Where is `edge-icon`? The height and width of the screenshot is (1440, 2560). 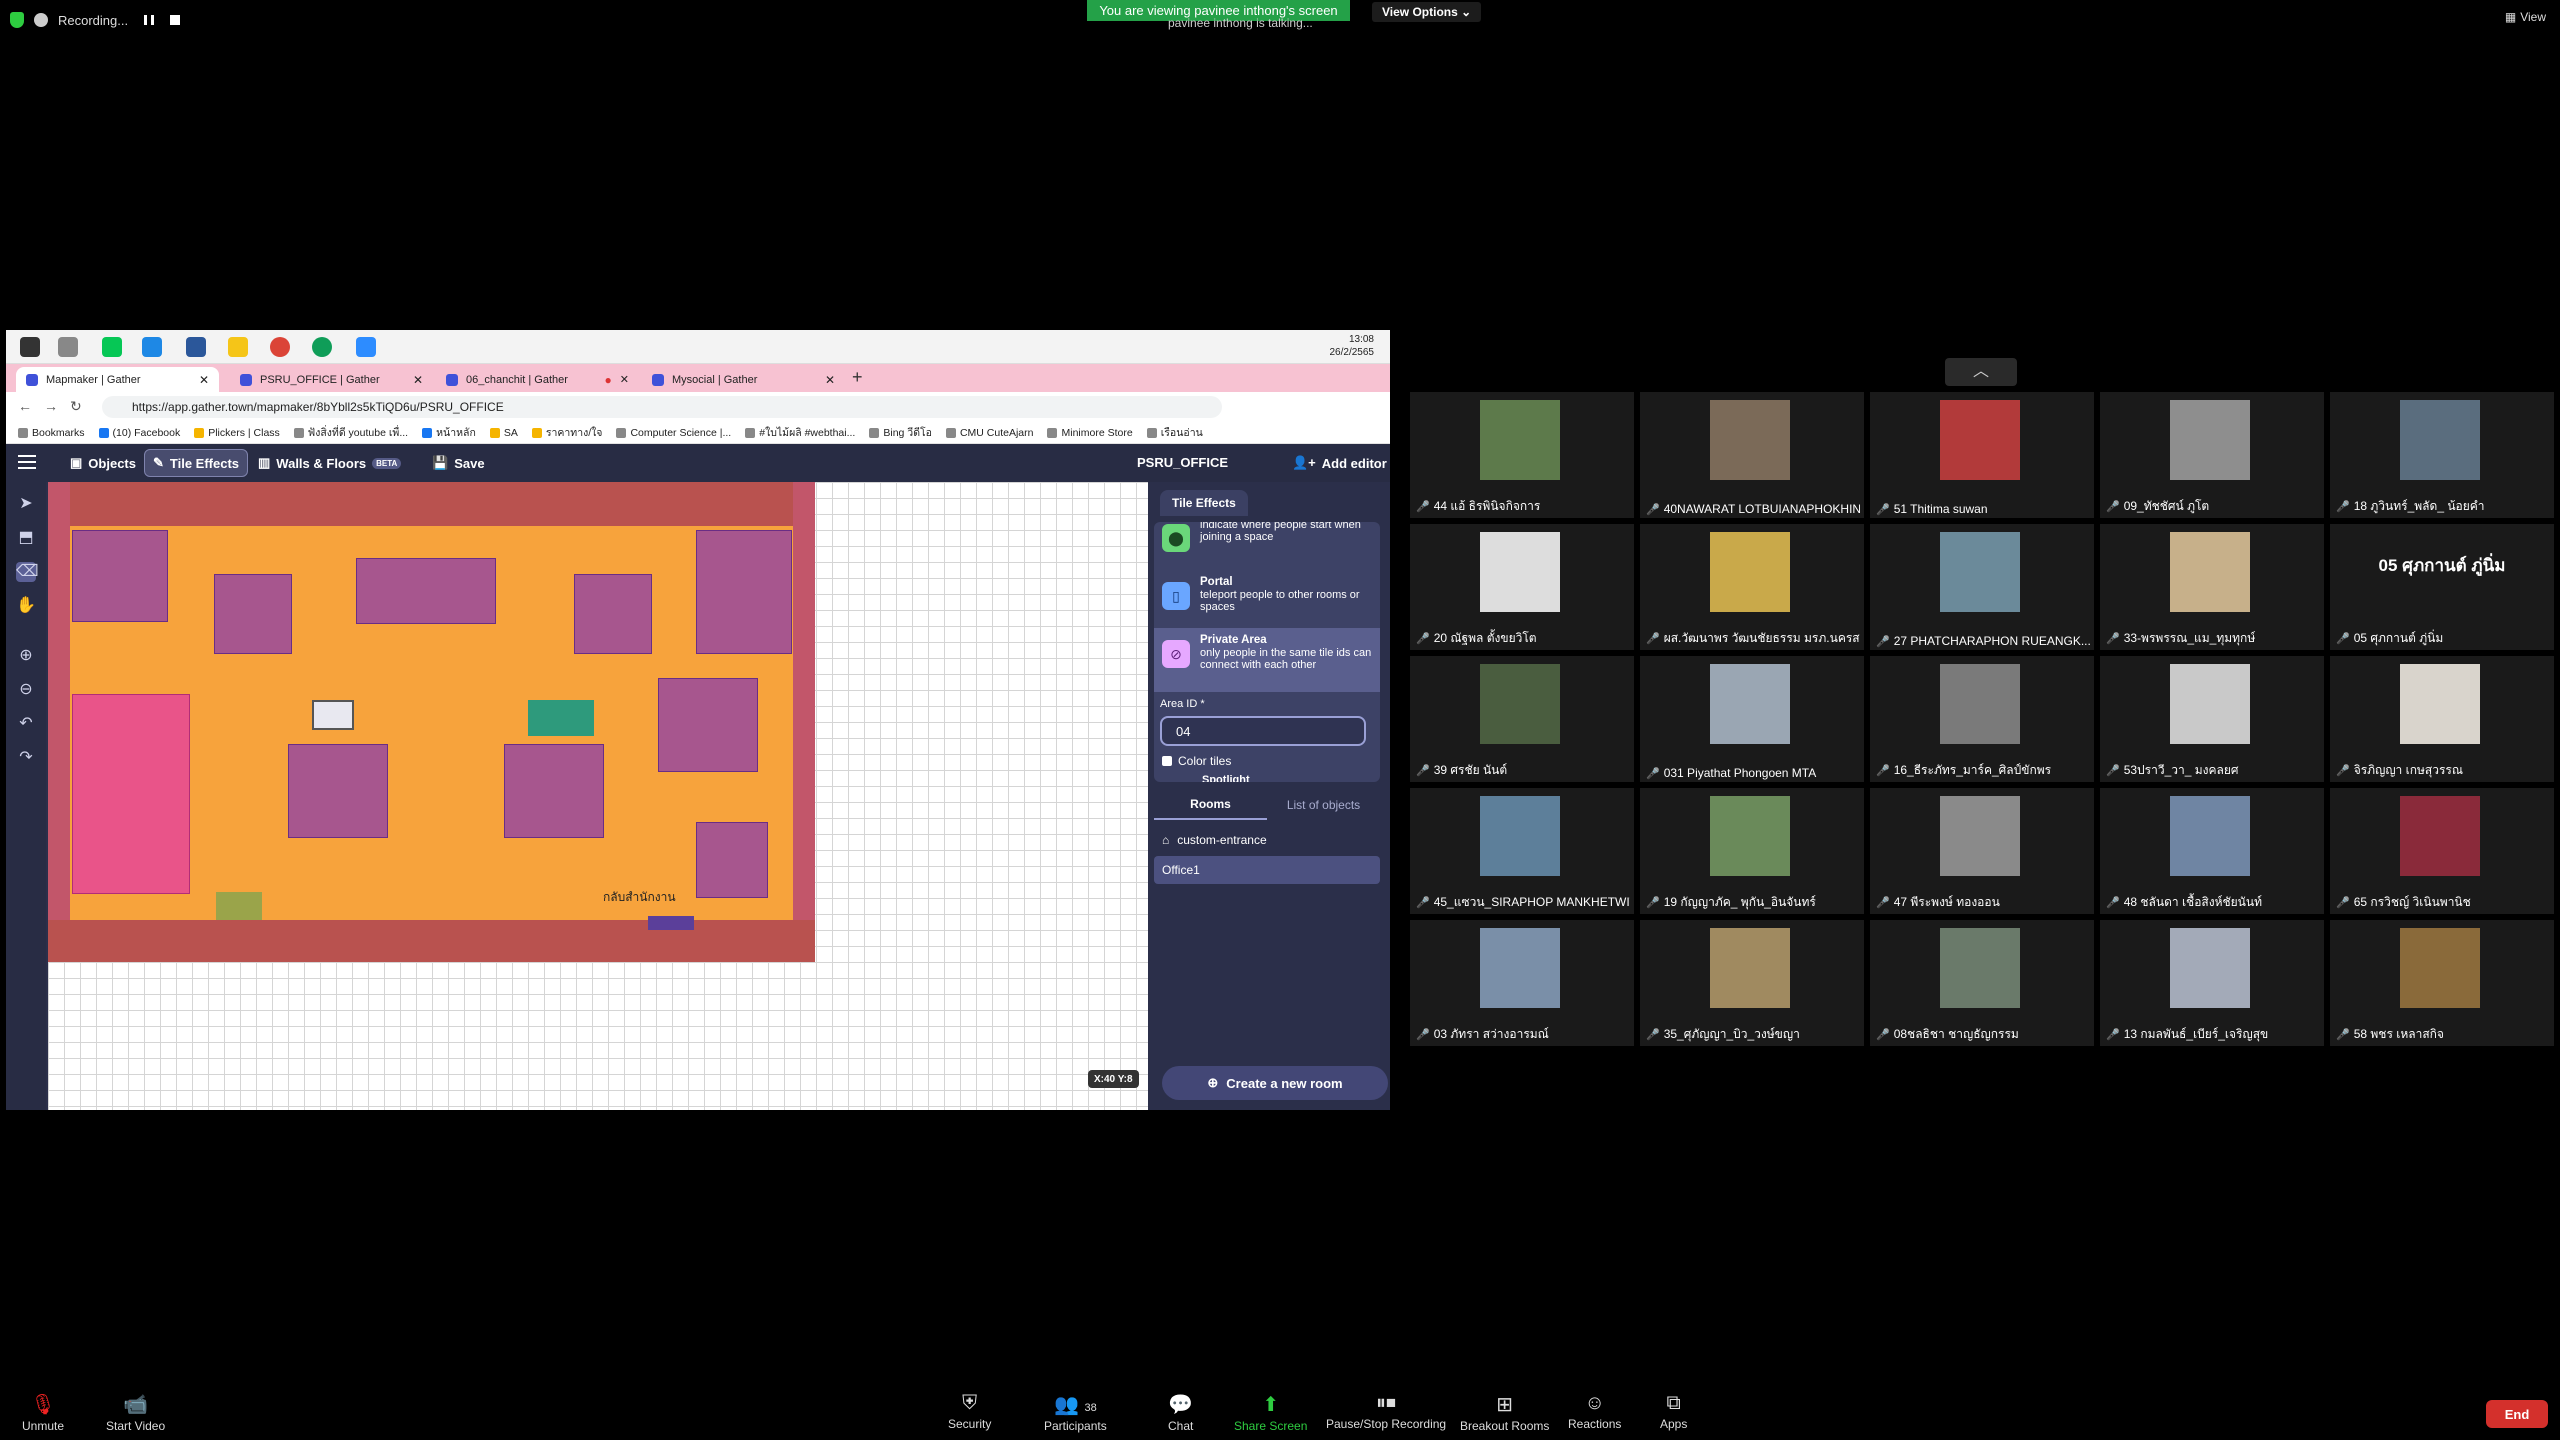 edge-icon is located at coordinates (152, 347).